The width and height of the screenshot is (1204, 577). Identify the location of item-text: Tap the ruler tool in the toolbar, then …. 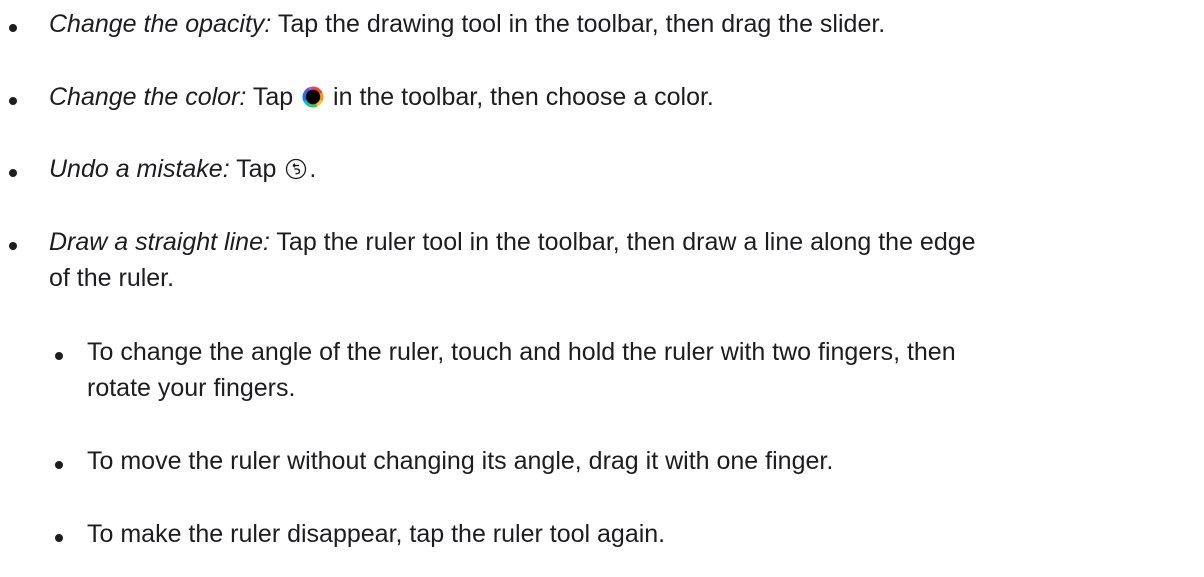
(622, 242).